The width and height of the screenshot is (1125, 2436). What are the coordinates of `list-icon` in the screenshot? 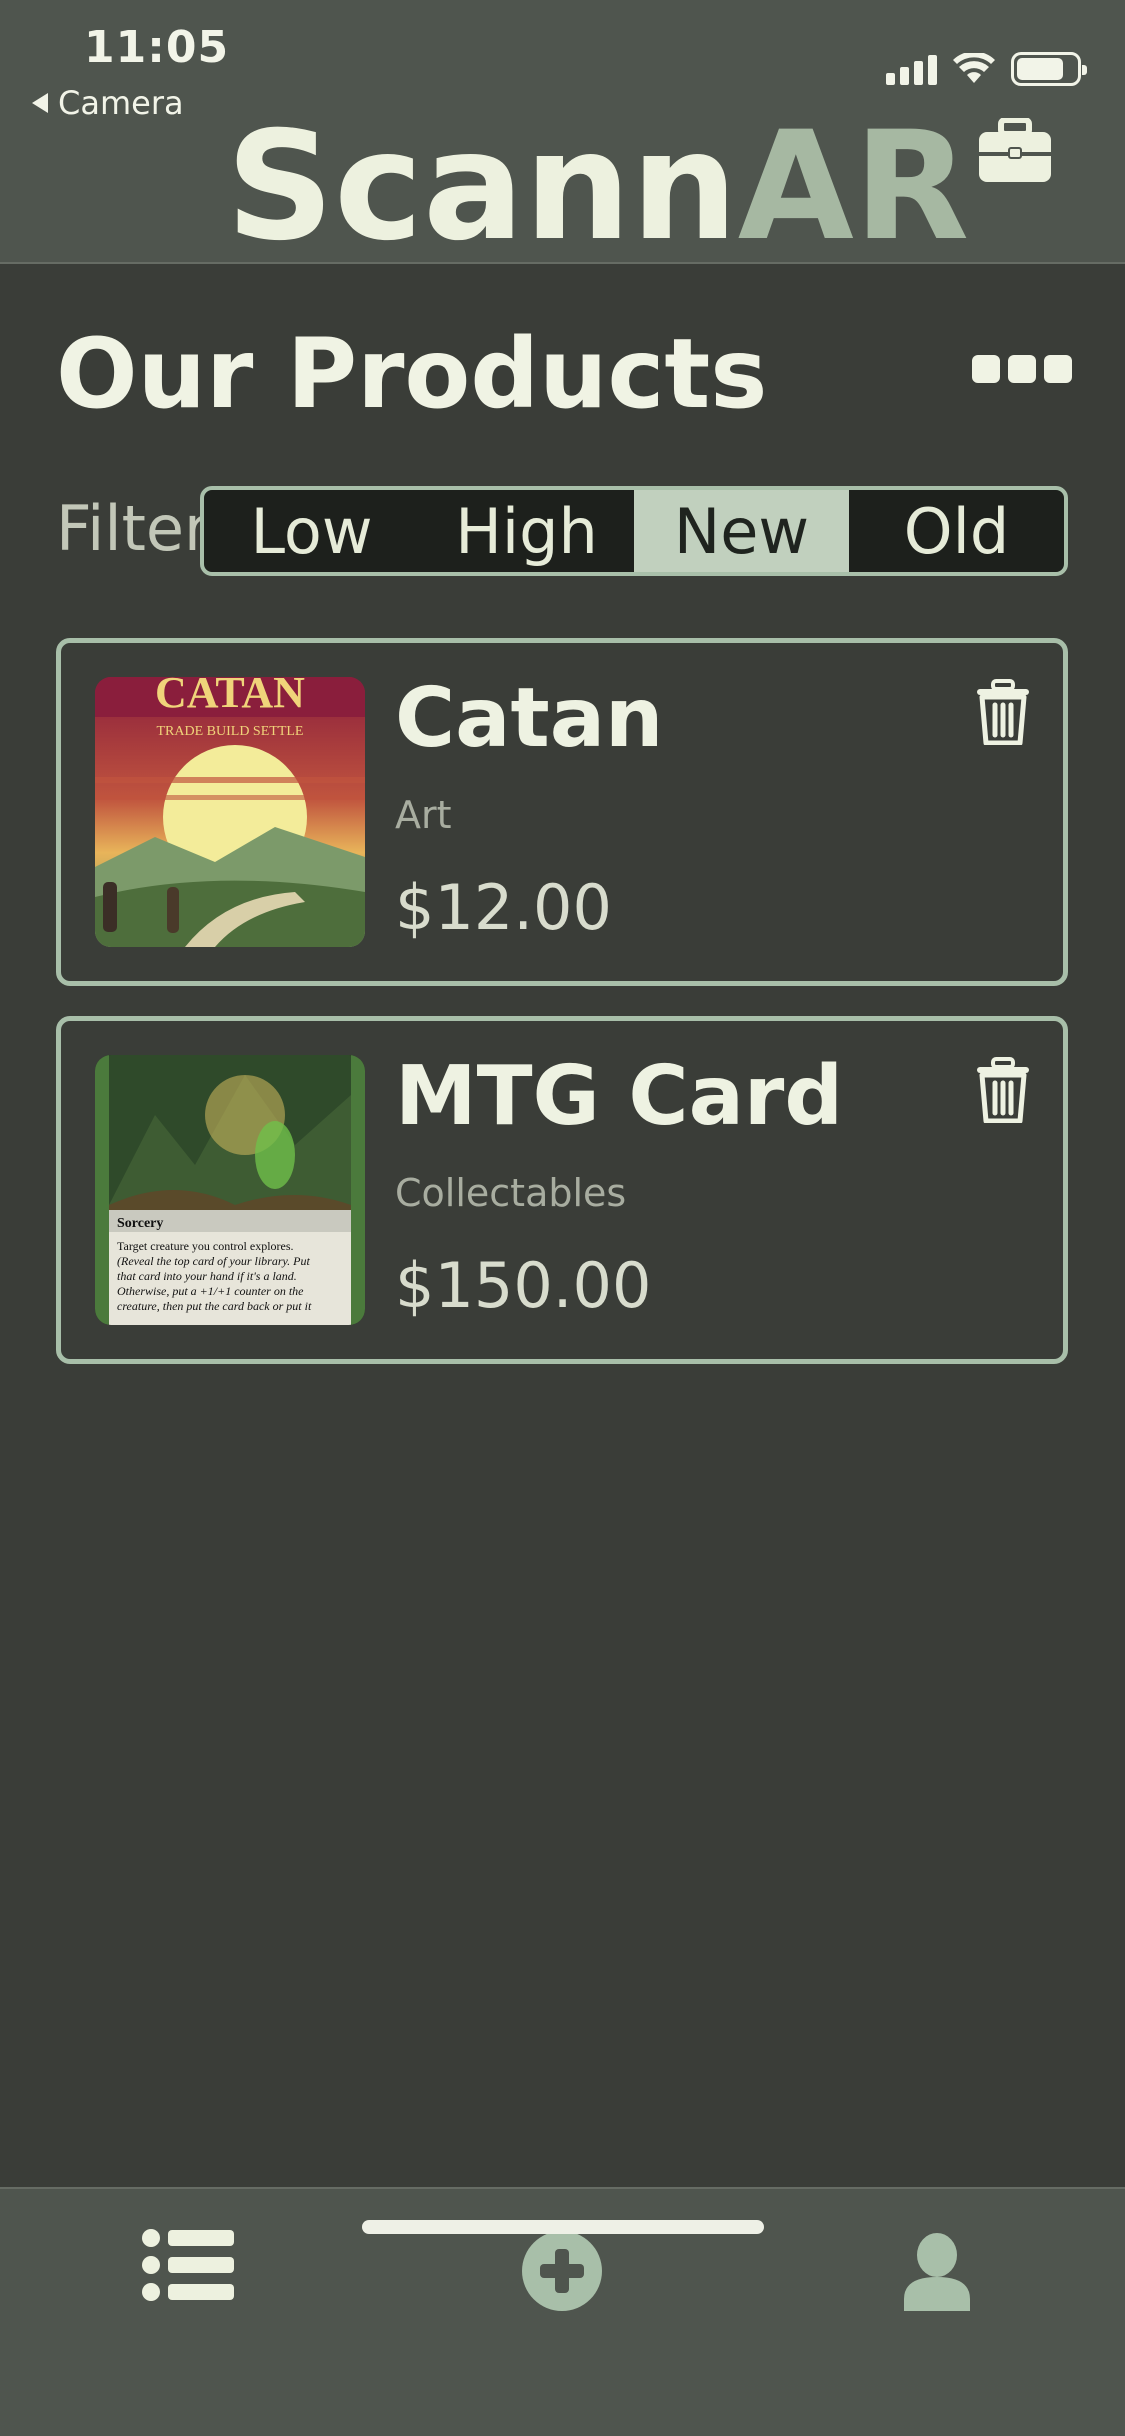 It's located at (188, 2265).